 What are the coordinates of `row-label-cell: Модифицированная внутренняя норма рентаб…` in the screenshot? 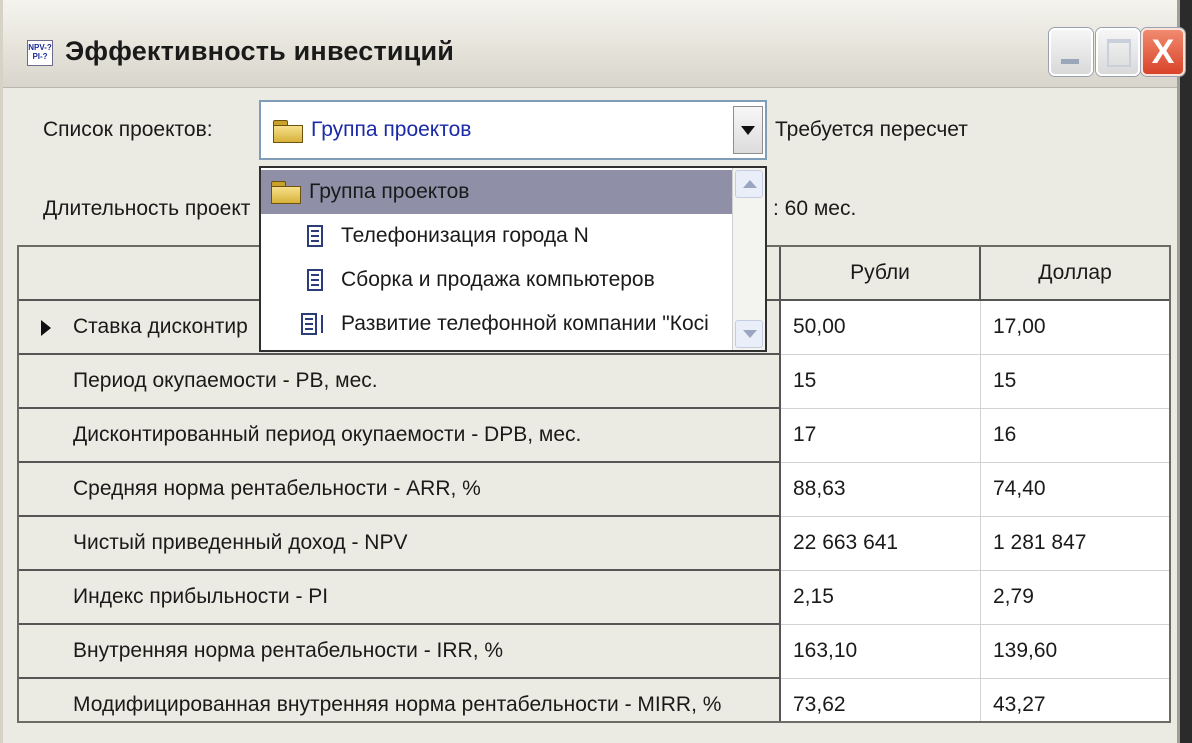 It's located at (400, 700).